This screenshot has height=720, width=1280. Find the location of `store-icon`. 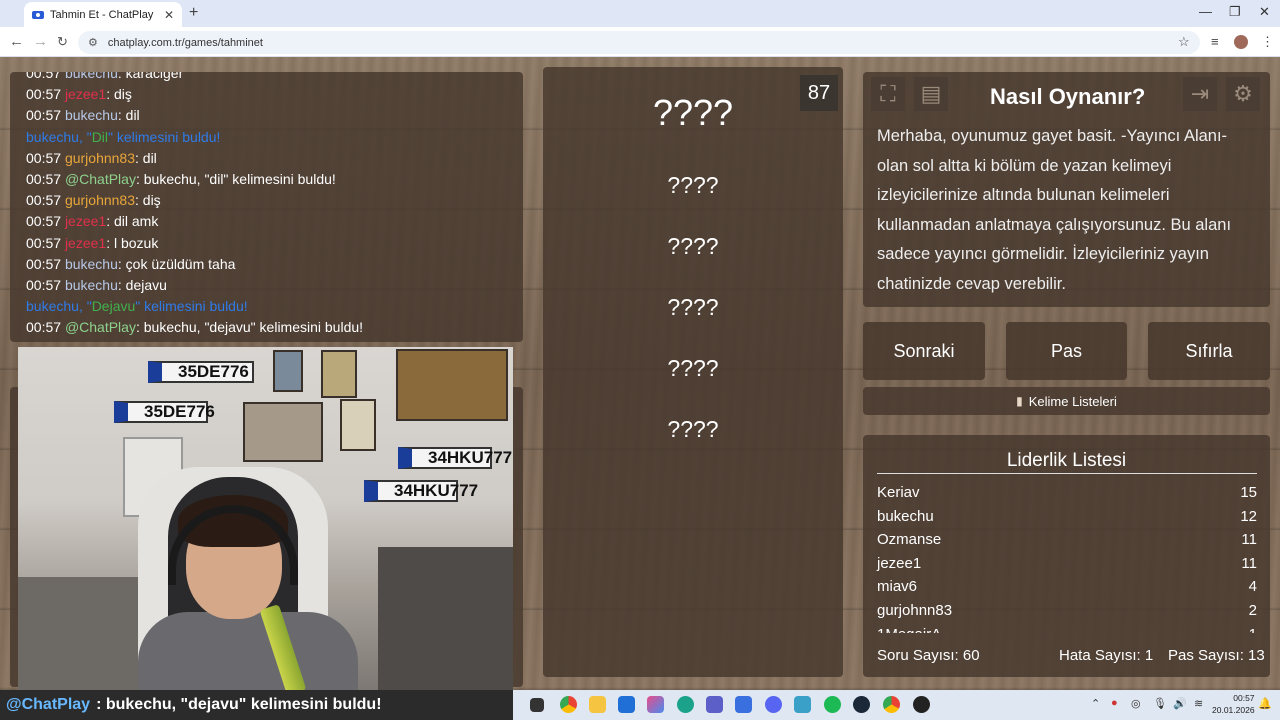

store-icon is located at coordinates (626, 704).